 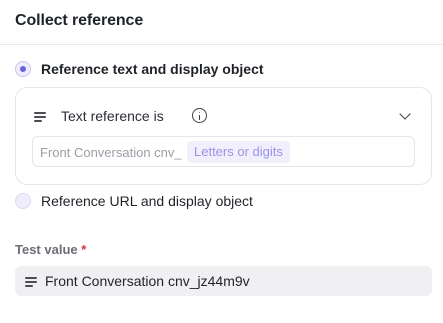 What do you see at coordinates (147, 281) in the screenshot?
I see `test-value-text: Front Conversation cnv_jz44m9v` at bounding box center [147, 281].